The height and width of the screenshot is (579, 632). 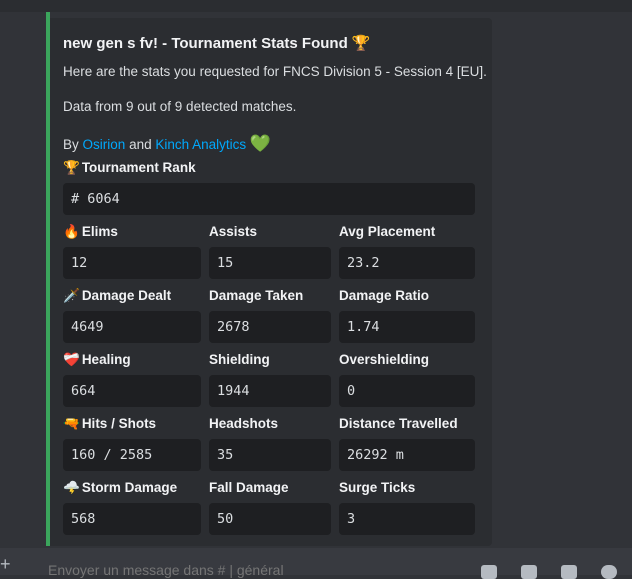 I want to click on field-label: Damage Taken, so click(x=256, y=295).